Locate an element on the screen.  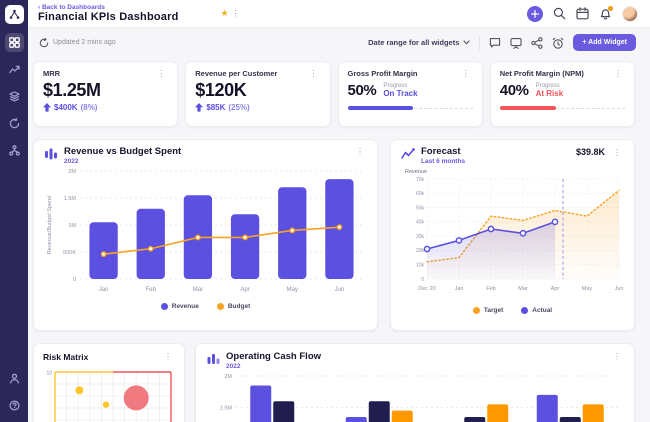
topbar-actions is located at coordinates (582, 13).